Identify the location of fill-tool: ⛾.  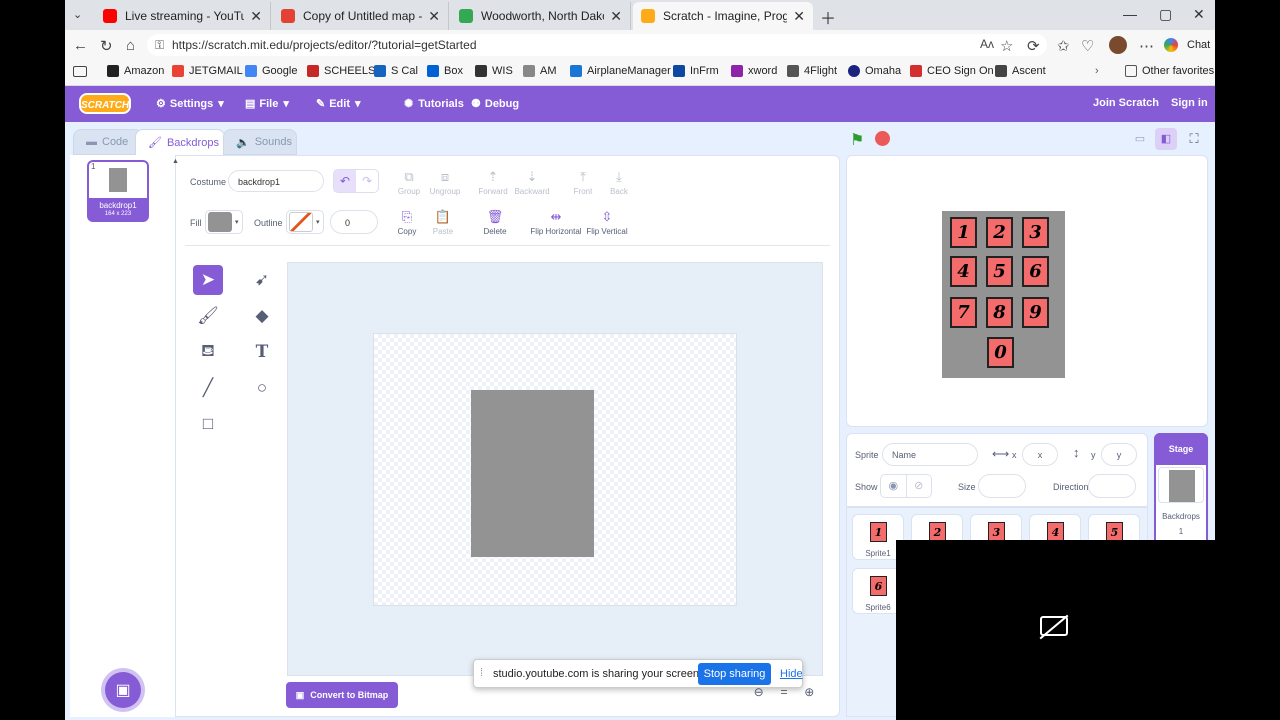
(208, 352).